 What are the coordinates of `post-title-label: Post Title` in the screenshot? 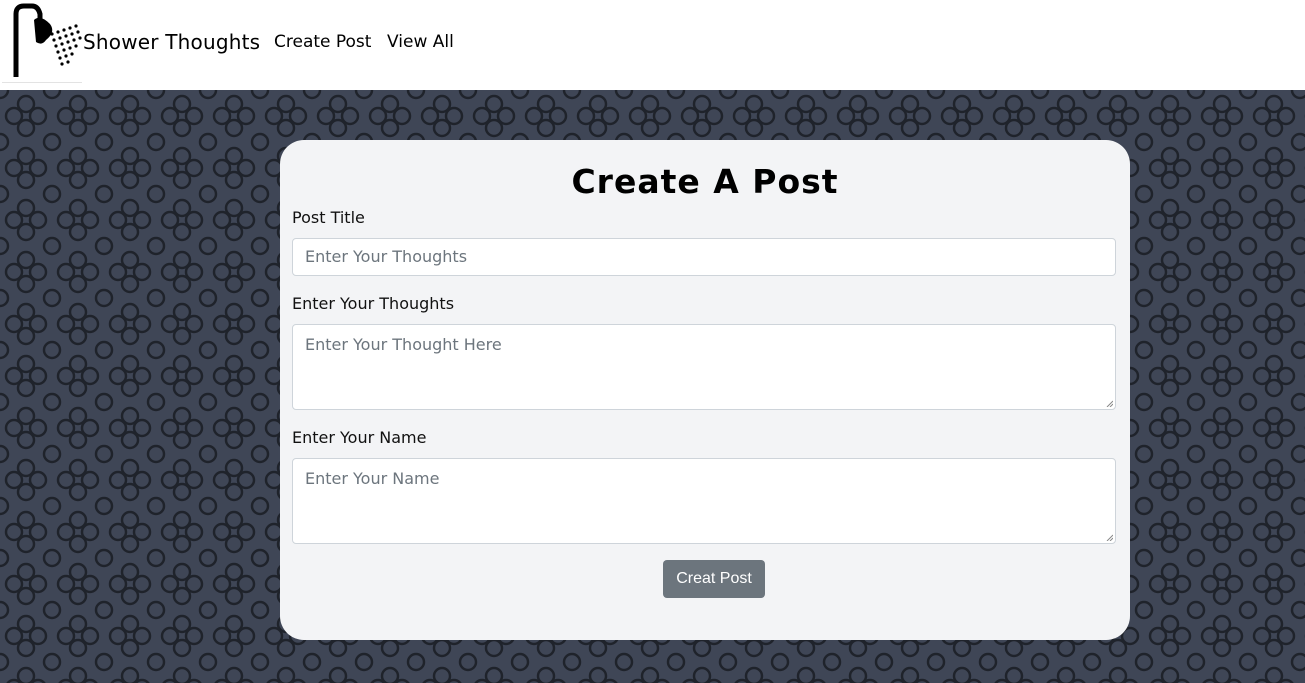 It's located at (328, 217).